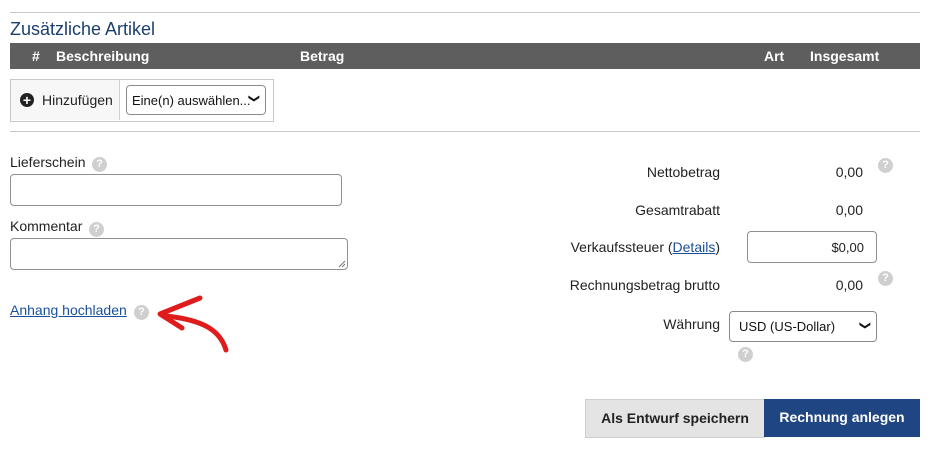 The width and height of the screenshot is (931, 449). I want to click on section-title: Zusätzliche Artikel, so click(83, 29).